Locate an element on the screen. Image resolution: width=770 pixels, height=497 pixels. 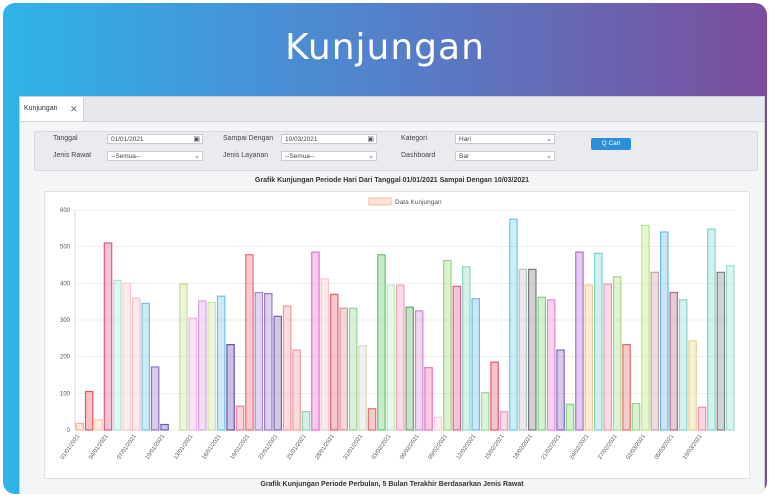
x-tick-label: 02/03/2021 is located at coordinates (637, 447).